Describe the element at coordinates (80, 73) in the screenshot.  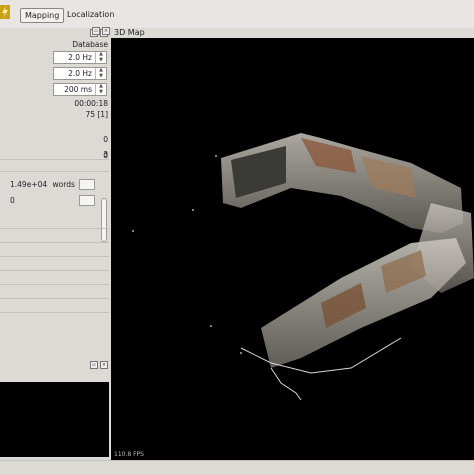
I see `publish-rate-spinbox: 2.0 Hz ▲ ▼` at that location.